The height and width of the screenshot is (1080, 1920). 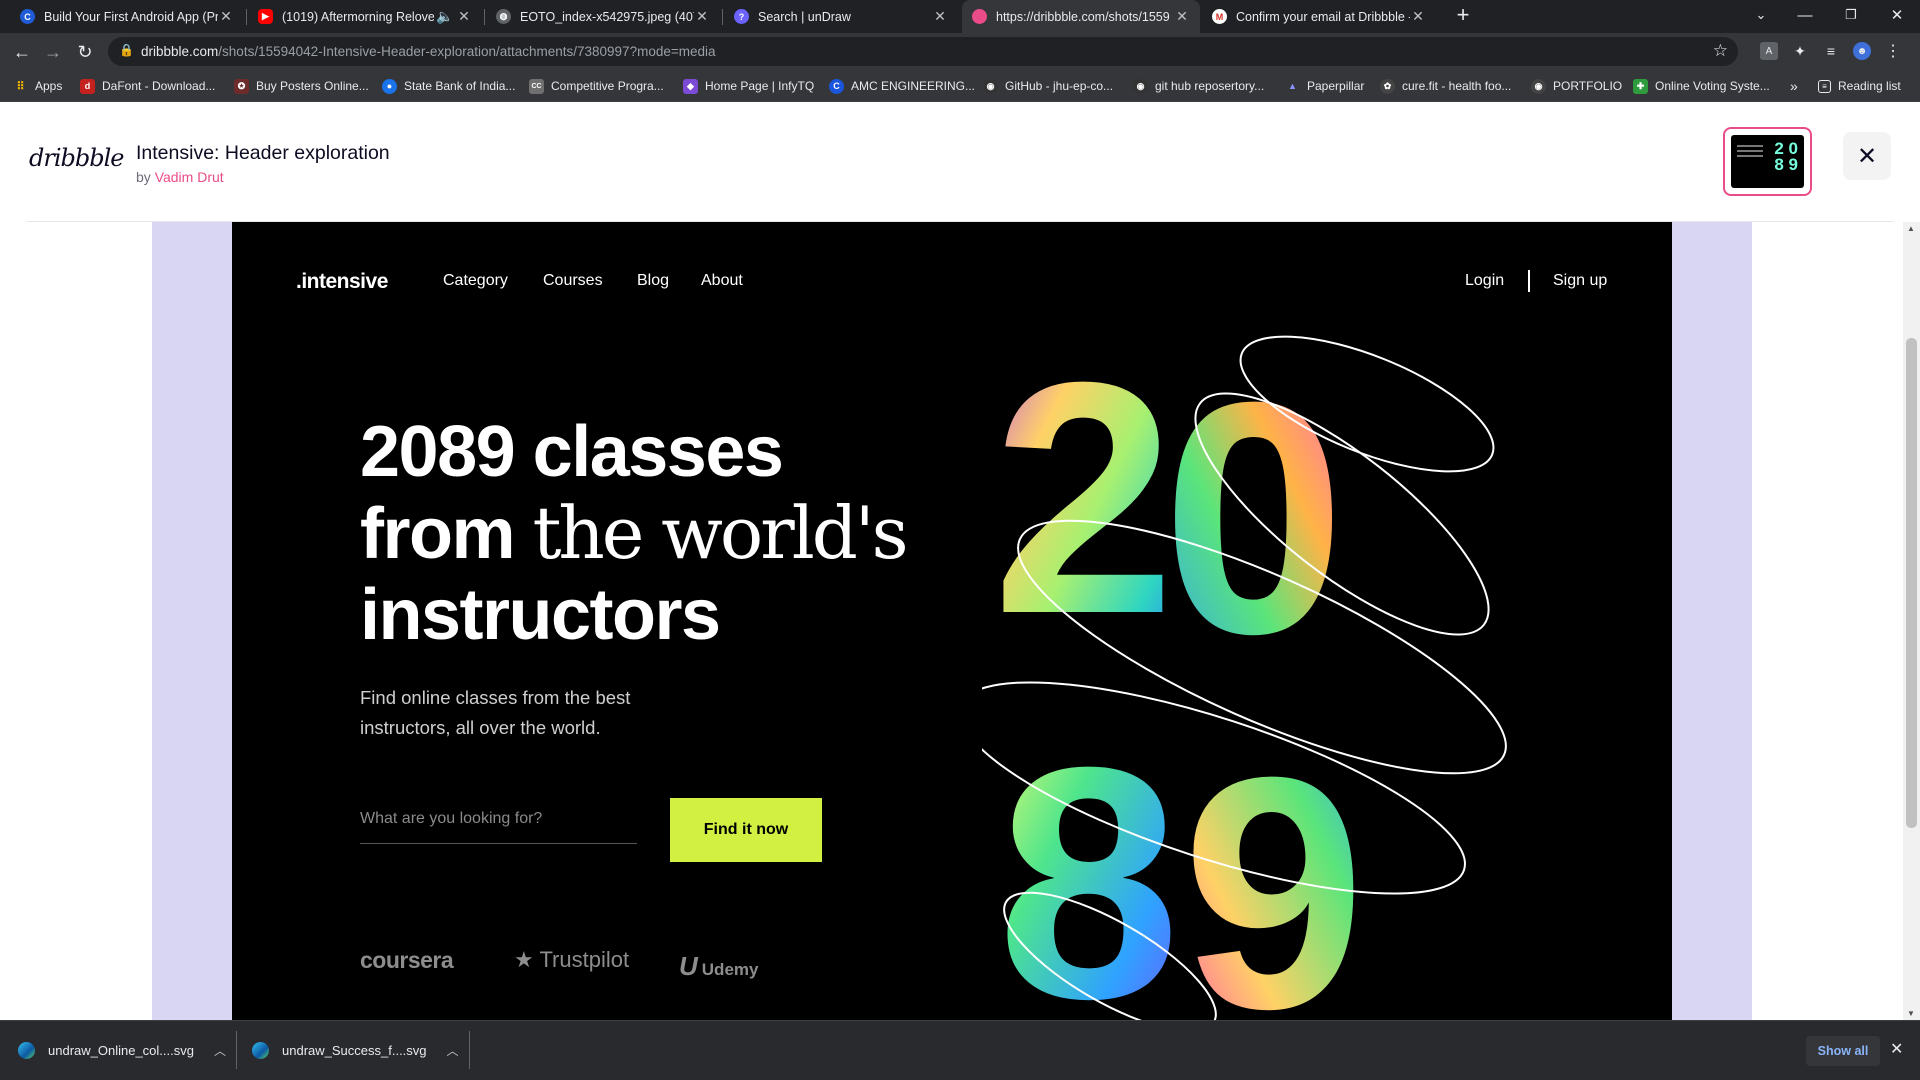 I want to click on download-item-2: undraw_Success_f....svg ︿, so click(x=355, y=1050).